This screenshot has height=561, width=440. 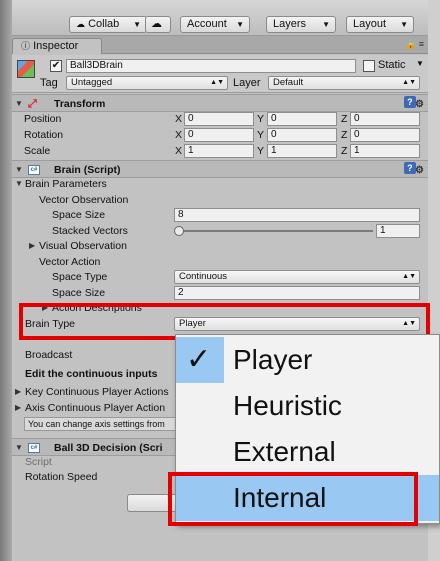 I want to click on top-toolbar: ☁ Collab ▼ ☁ Account ▼ Layers ▼ Layout ▼, so click(x=220, y=18).